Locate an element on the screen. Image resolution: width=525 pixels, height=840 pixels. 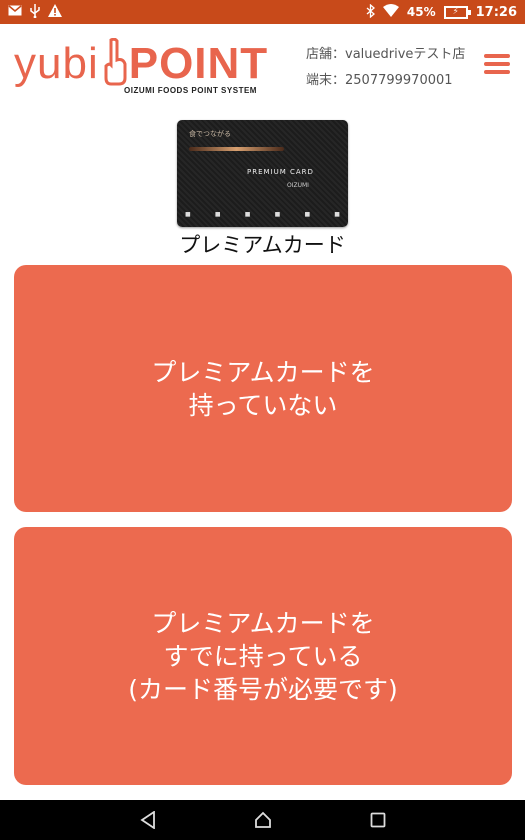
battery-percent: 45% is located at coordinates (421, 12).